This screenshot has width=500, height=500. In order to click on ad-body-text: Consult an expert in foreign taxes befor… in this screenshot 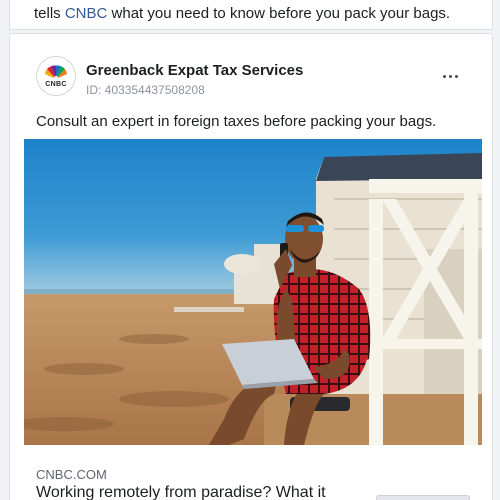, I will do `click(236, 121)`.